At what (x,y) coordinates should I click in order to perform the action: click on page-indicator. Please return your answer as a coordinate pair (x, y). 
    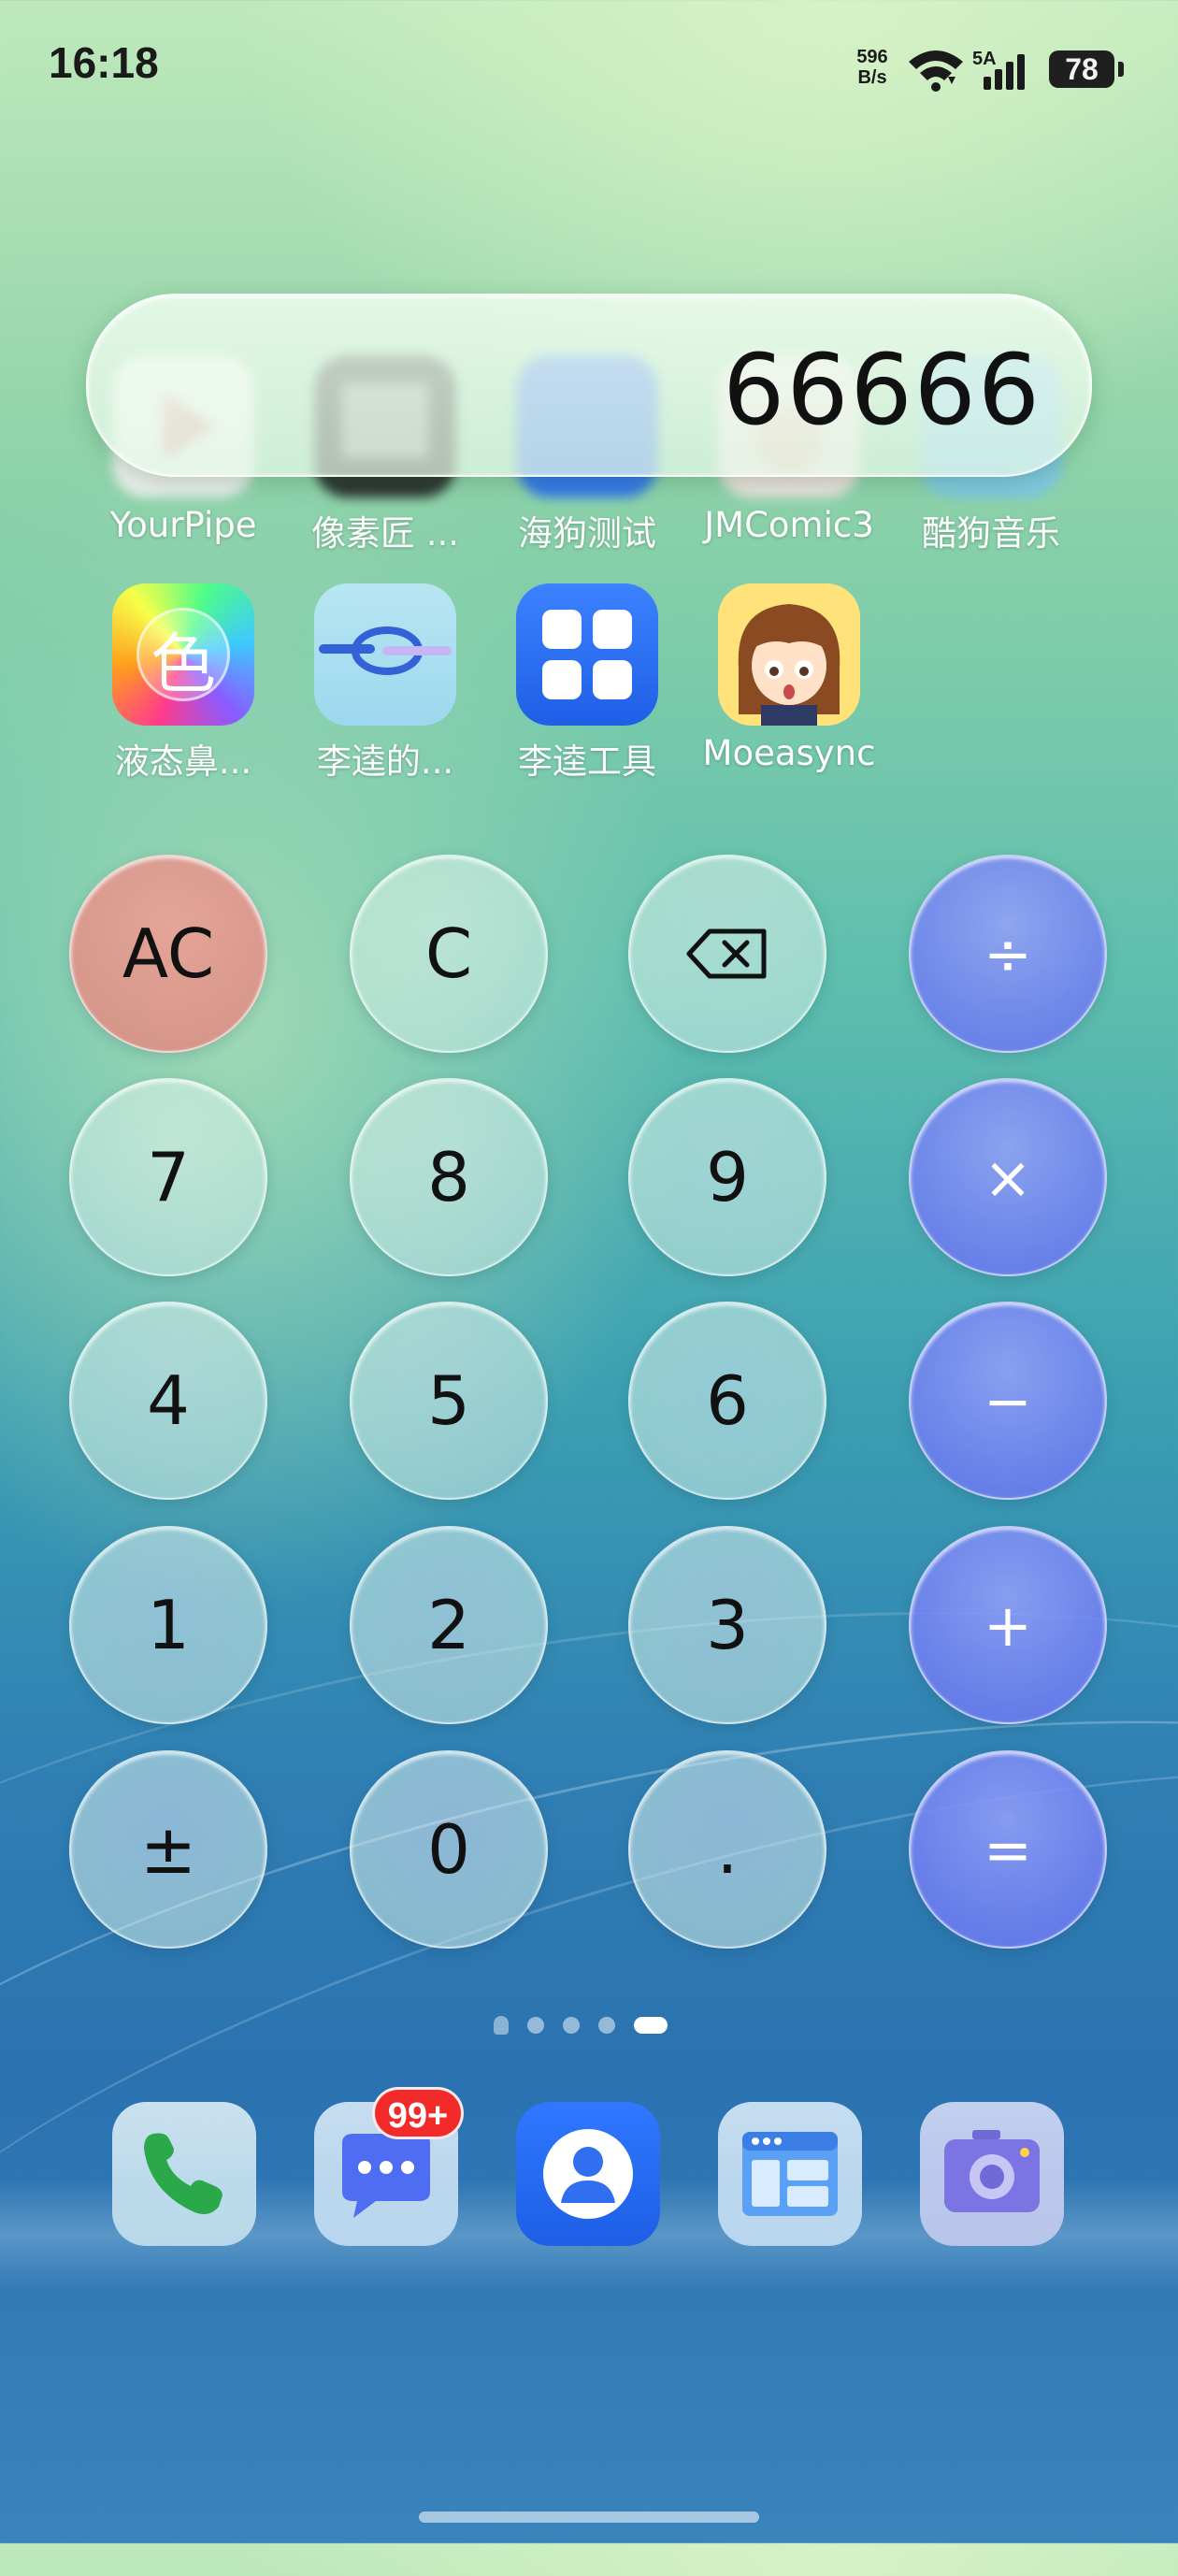
    Looking at the image, I should click on (581, 2025).